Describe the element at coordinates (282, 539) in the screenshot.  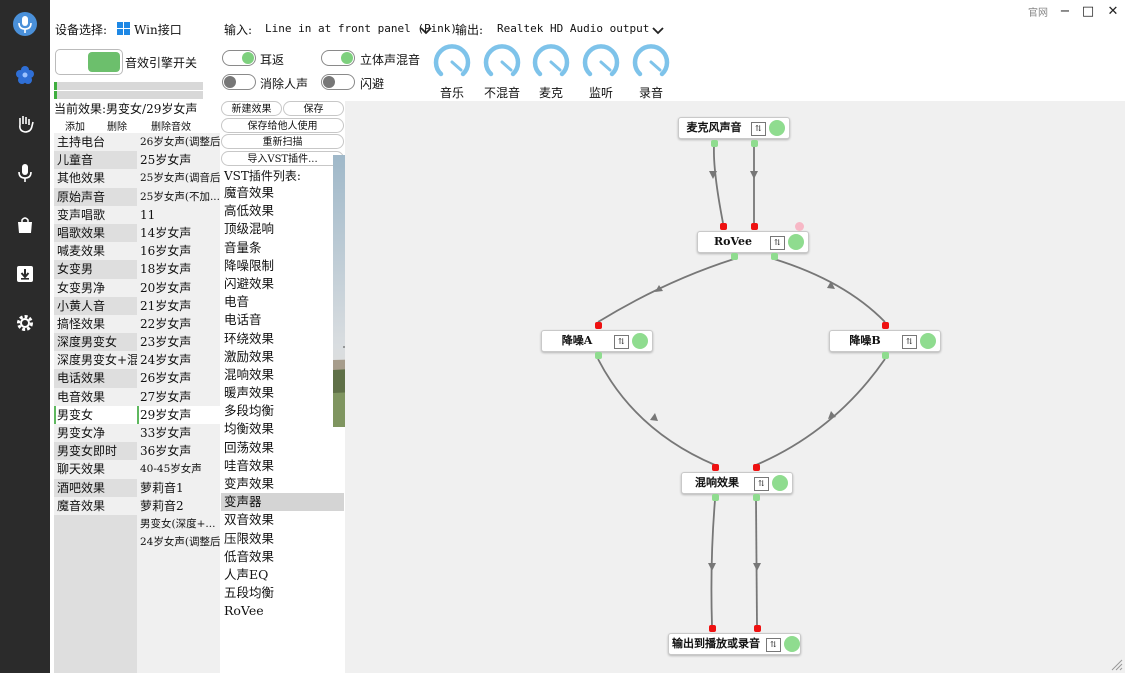
I see `vst-plugin-item: 压限效果` at that location.